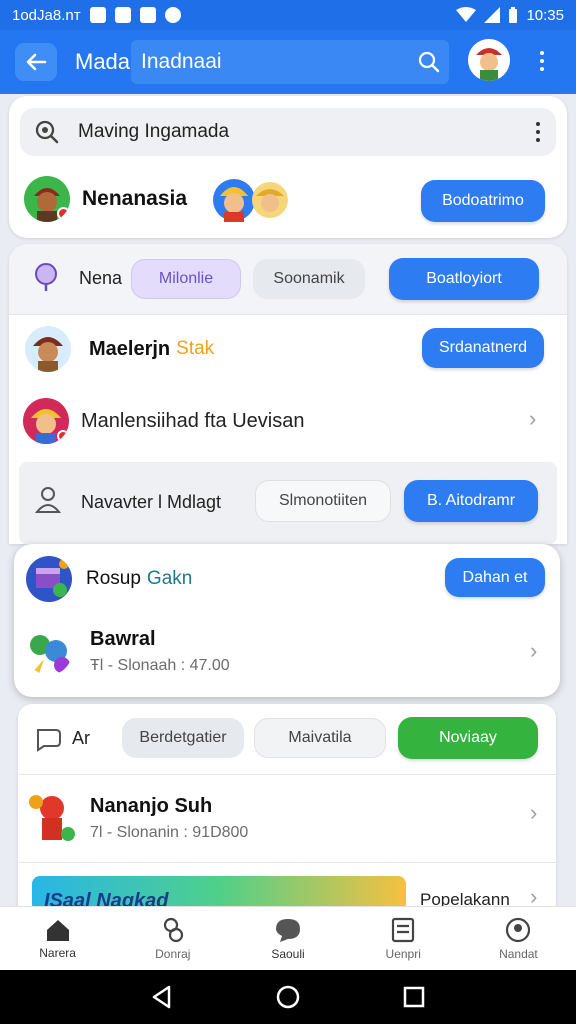 Image resolution: width=576 pixels, height=1024 pixels. Describe the element at coordinates (46, 277) in the screenshot. I see `location-pin-icon` at that location.